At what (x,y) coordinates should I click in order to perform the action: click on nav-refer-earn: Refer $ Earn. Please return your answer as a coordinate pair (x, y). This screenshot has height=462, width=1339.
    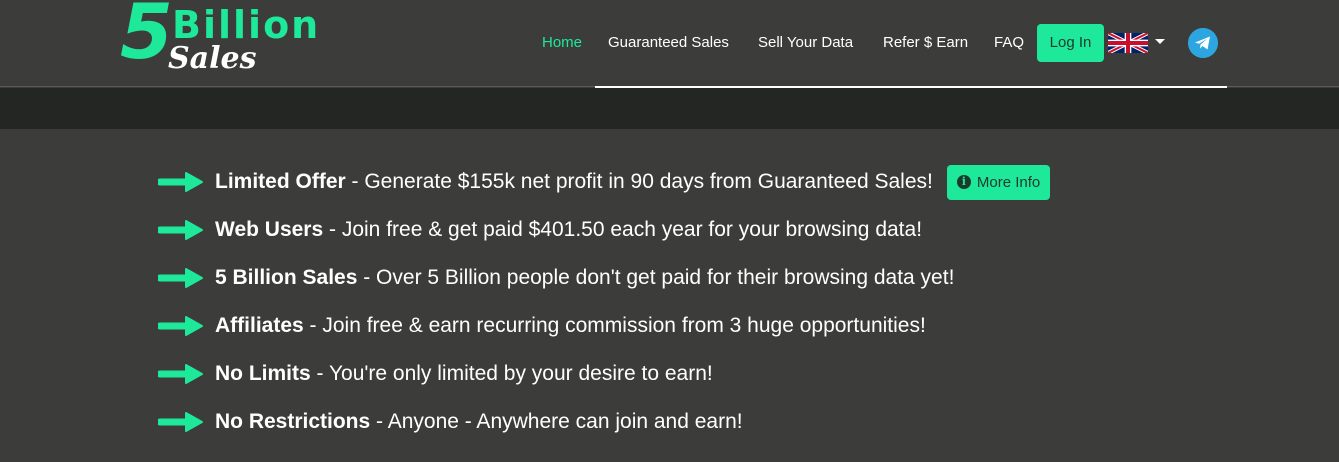
    Looking at the image, I should click on (925, 43).